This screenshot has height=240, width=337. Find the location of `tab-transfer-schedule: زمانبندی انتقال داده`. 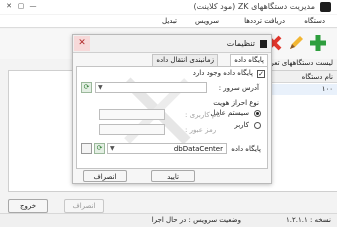

tab-transfer-schedule: زمانبندی انتقال داده is located at coordinates (185, 60).